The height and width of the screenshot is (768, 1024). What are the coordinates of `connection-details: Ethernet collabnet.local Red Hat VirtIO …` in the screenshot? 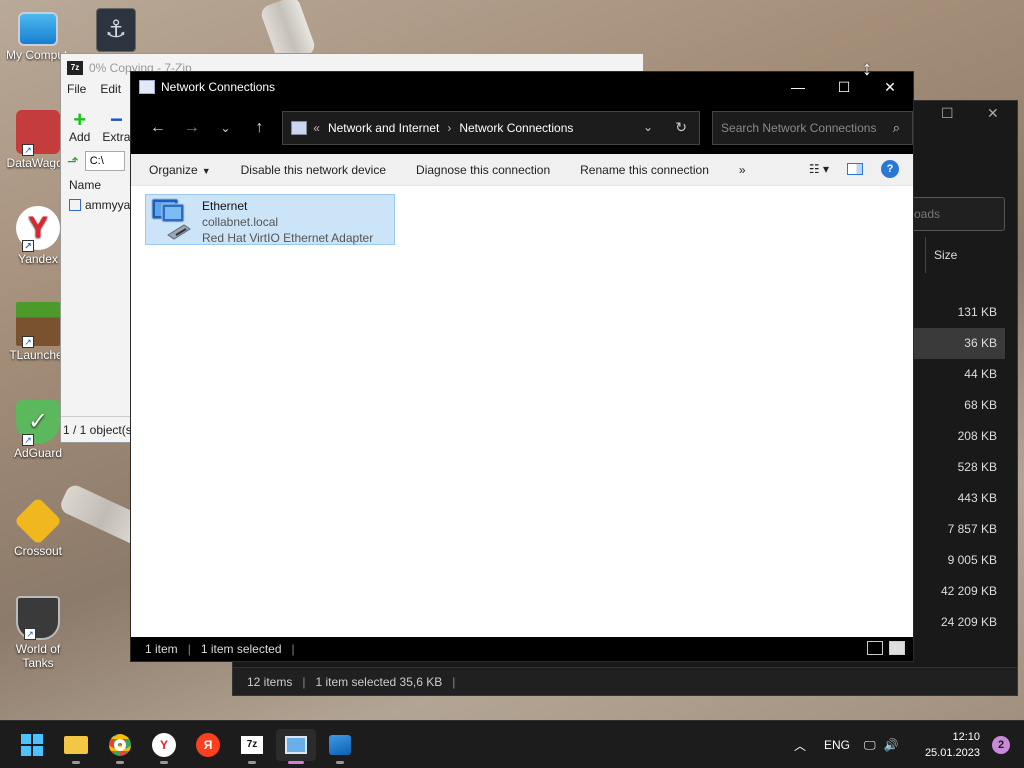 It's located at (288, 220).